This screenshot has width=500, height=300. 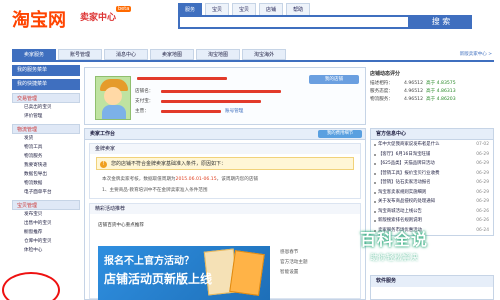 I want to click on news-item: 淘宝客卖家规则实施细则 06-29, so click(x=432, y=193).